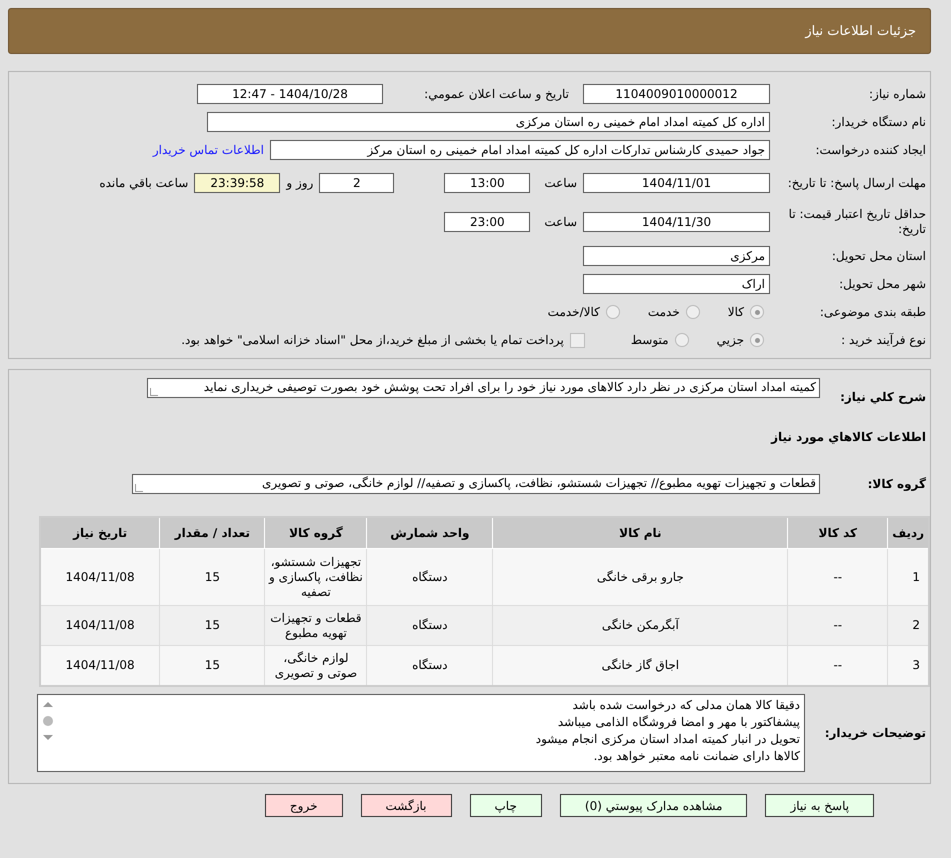 The height and width of the screenshot is (858, 951). I want to click on field-label: گروه کالا:, so click(896, 484).